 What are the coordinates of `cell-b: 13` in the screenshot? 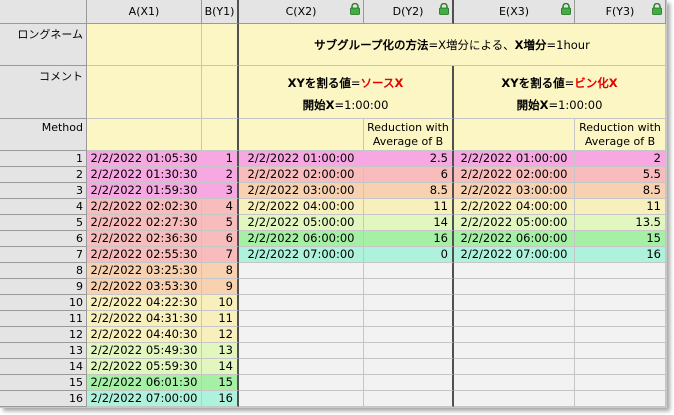 It's located at (220, 351).